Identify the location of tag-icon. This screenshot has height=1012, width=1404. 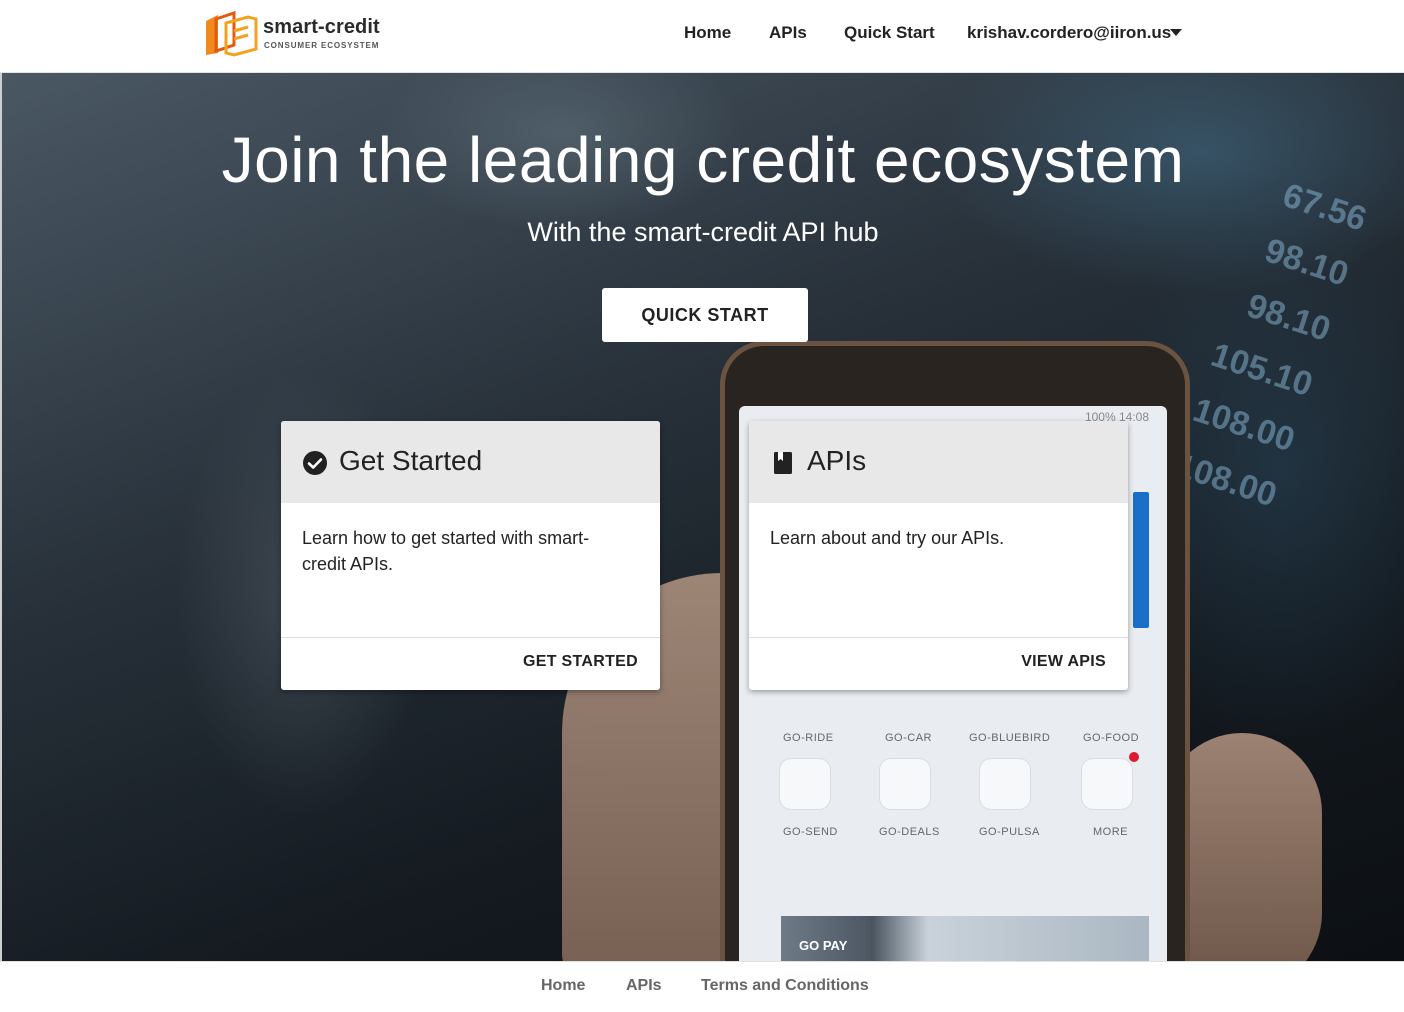
(905, 784).